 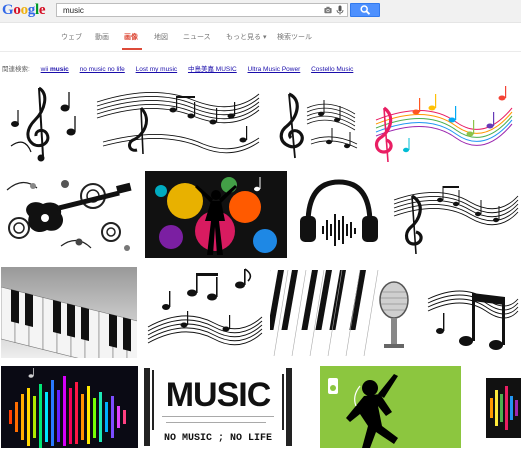 I want to click on microphone-icon, so click(x=340, y=10).